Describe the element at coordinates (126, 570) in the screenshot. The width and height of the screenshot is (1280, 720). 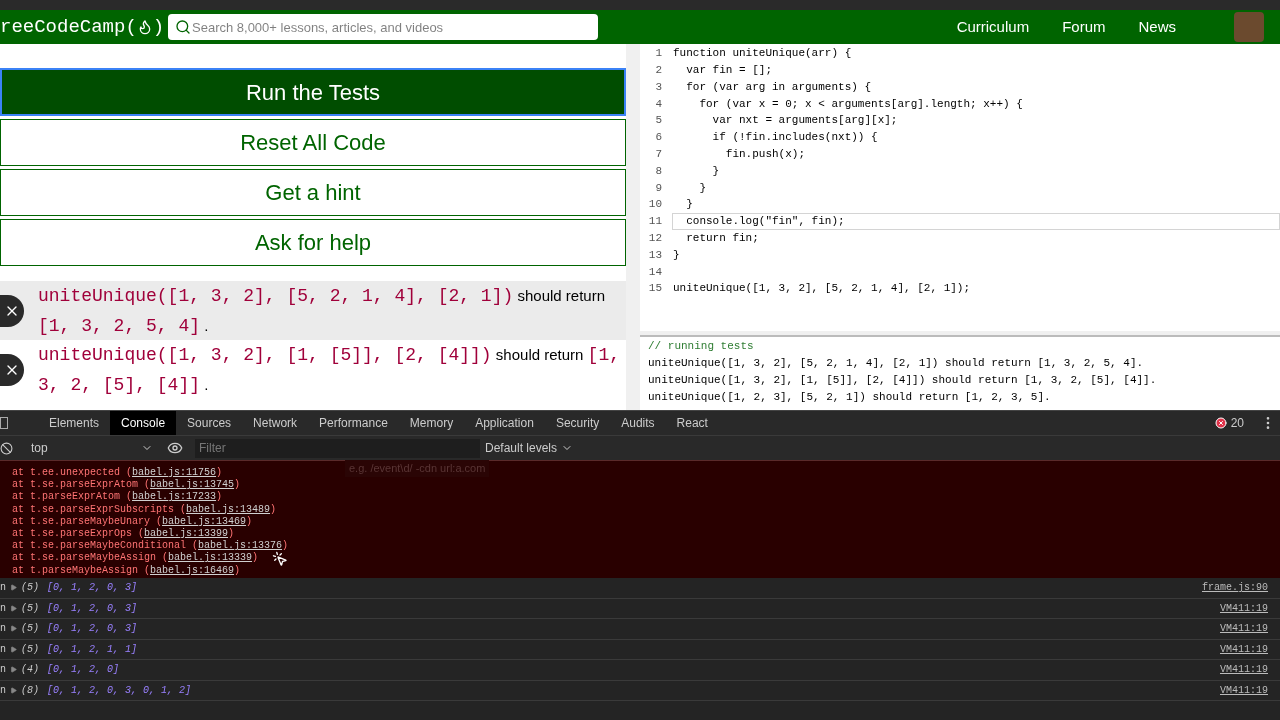
I see `stack-trace-line: at t.parseMaybeAssign (babel.js:16469)` at that location.